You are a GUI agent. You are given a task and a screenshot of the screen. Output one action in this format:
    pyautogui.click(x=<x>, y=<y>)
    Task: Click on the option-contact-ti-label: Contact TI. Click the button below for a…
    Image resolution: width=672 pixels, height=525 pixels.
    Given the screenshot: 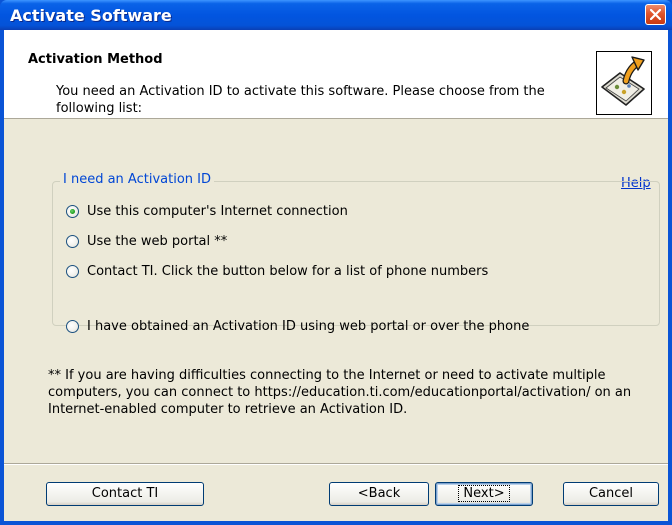 What is the action you would take?
    pyautogui.click(x=288, y=271)
    